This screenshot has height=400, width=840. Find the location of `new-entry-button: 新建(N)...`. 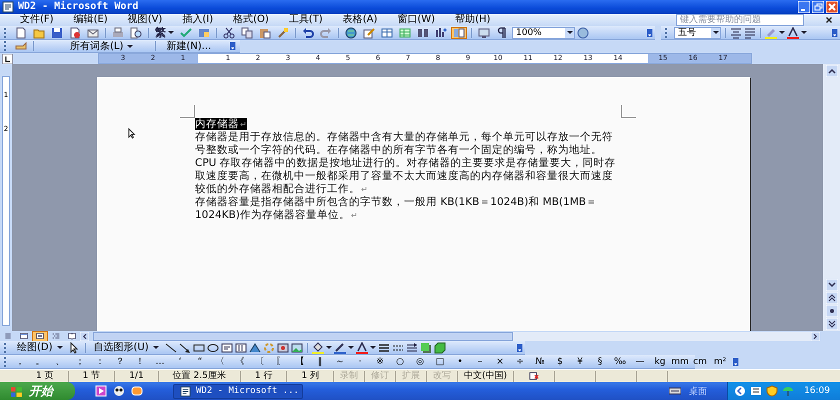

new-entry-button: 新建(N)... is located at coordinates (189, 46).